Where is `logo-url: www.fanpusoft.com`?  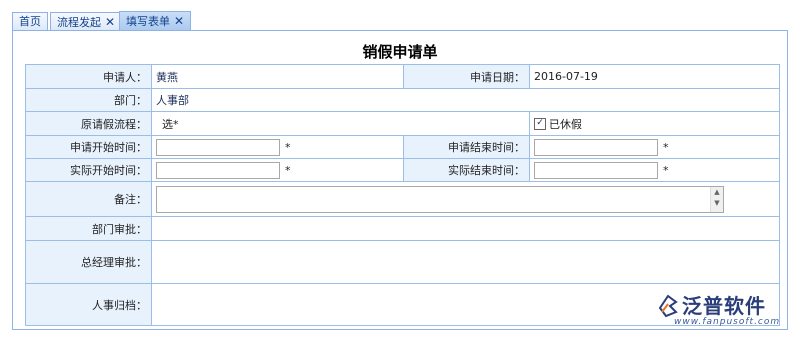
logo-url: www.fanpusoft.com is located at coordinates (727, 322).